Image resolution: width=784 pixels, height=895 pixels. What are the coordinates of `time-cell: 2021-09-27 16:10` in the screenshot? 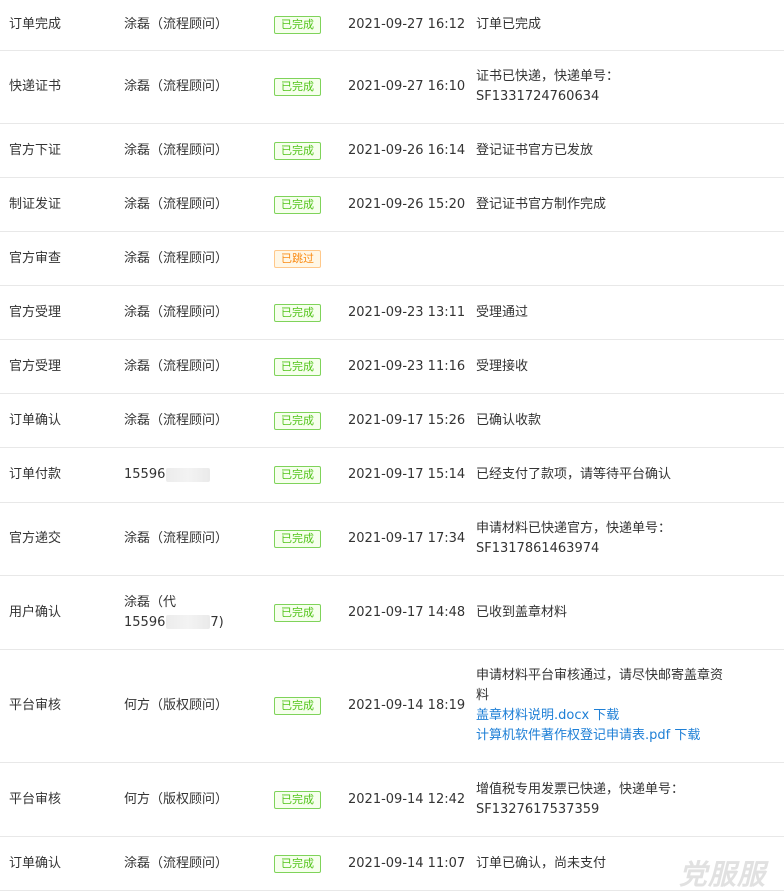 It's located at (407, 86).